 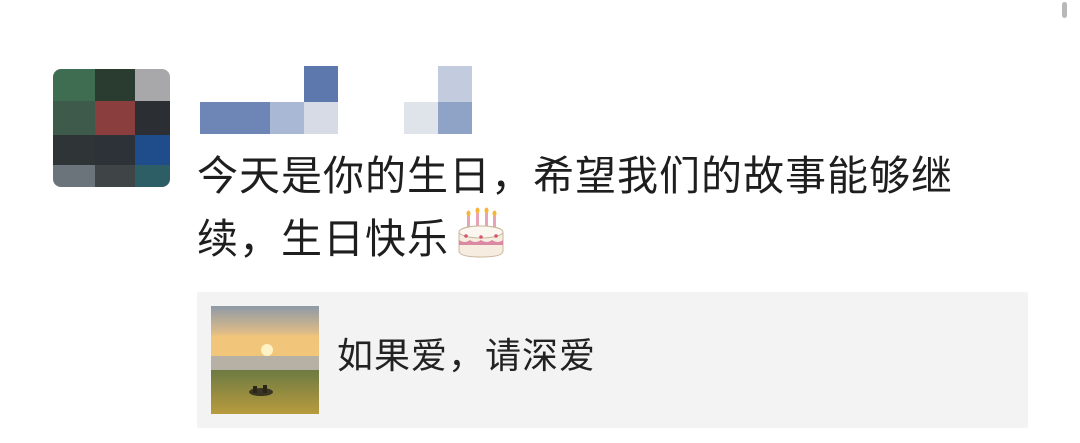 I want to click on user-nickname, so click(x=340, y=101).